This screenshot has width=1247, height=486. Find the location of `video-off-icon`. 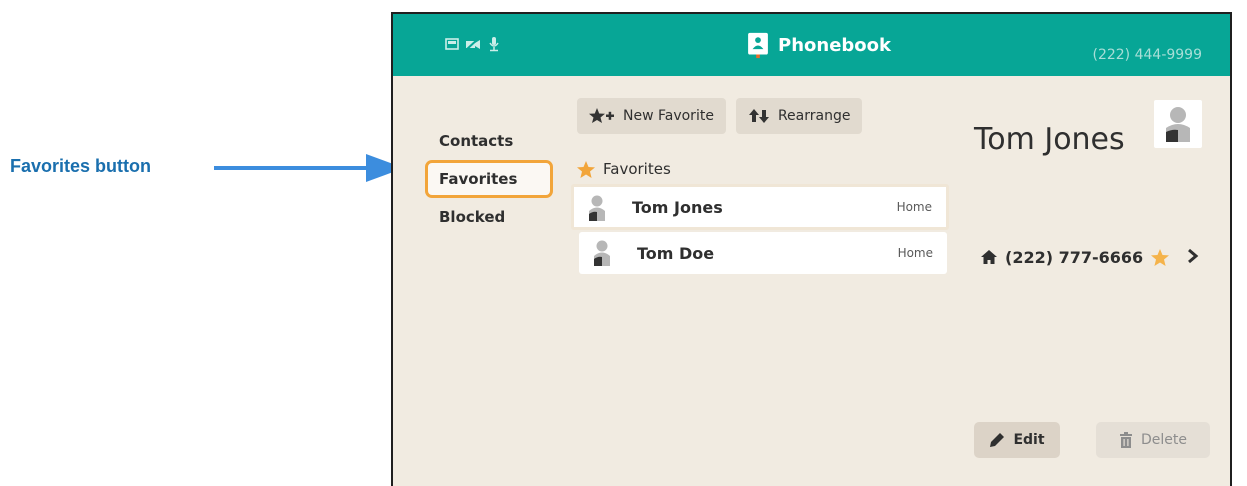

video-off-icon is located at coordinates (472, 44).